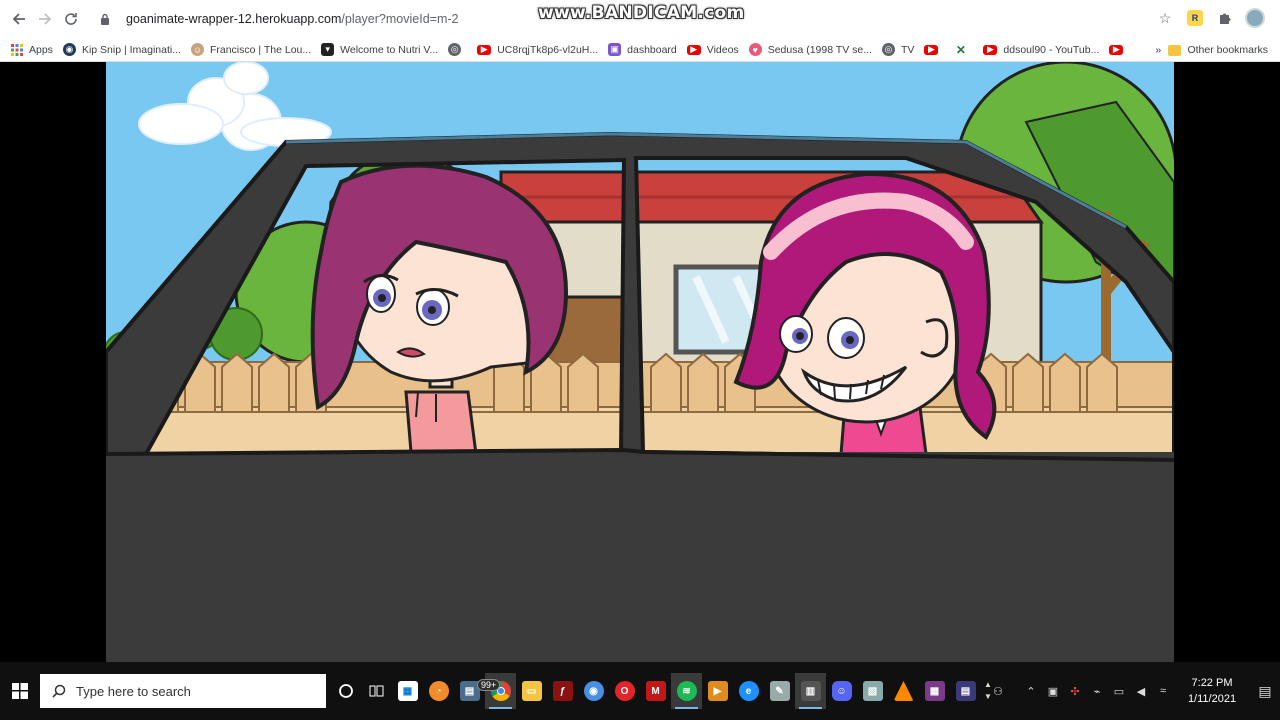 The height and width of the screenshot is (720, 1280). I want to click on wifi-icon: ≈, so click(1163, 691).